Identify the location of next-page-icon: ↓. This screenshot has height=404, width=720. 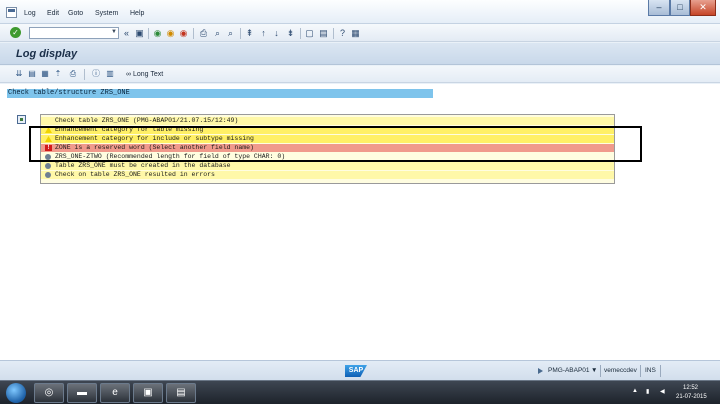
(276, 33).